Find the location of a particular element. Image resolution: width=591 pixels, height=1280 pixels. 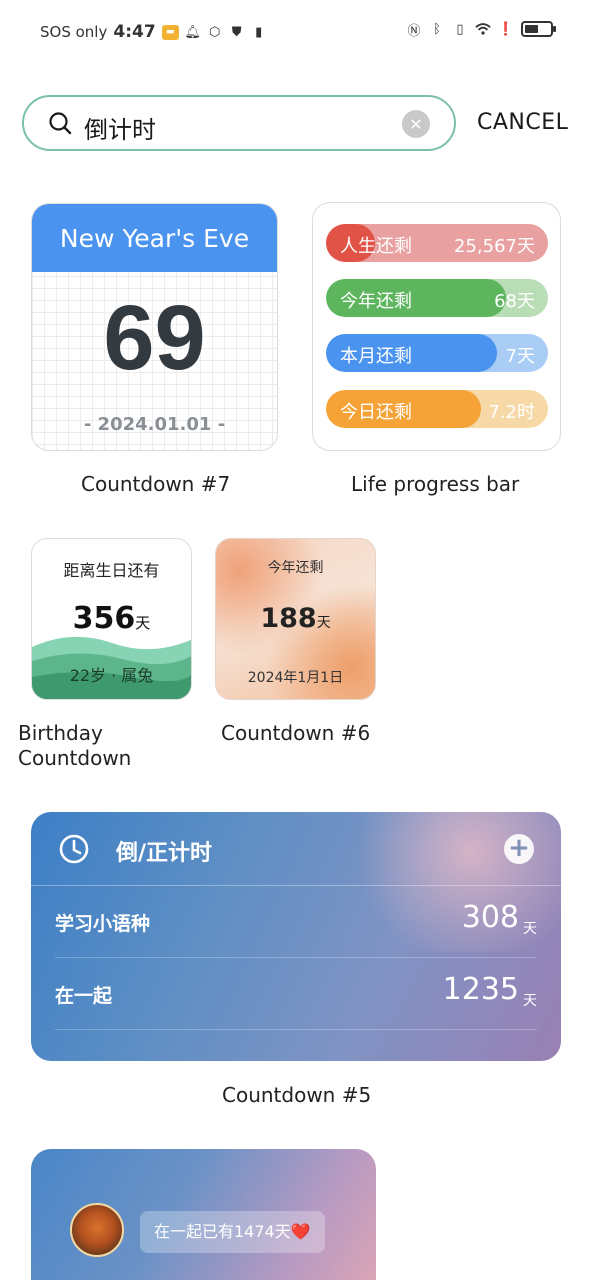

box-icon: ⬡ is located at coordinates (214, 32).